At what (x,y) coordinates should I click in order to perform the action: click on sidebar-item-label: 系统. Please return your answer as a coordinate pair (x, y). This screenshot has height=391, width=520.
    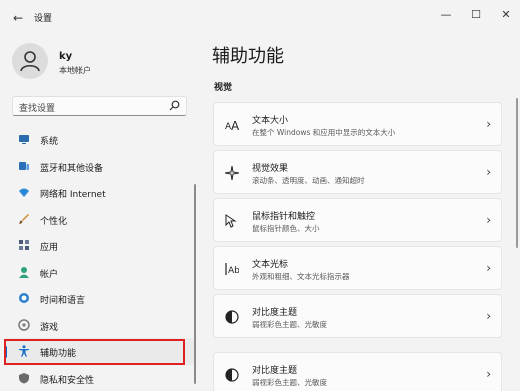
    Looking at the image, I should click on (49, 142).